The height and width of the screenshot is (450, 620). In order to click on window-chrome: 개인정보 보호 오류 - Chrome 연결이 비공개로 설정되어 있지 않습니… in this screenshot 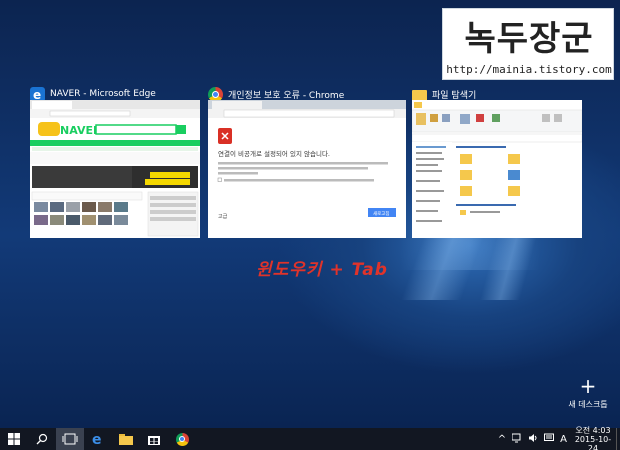, I will do `click(307, 161)`.